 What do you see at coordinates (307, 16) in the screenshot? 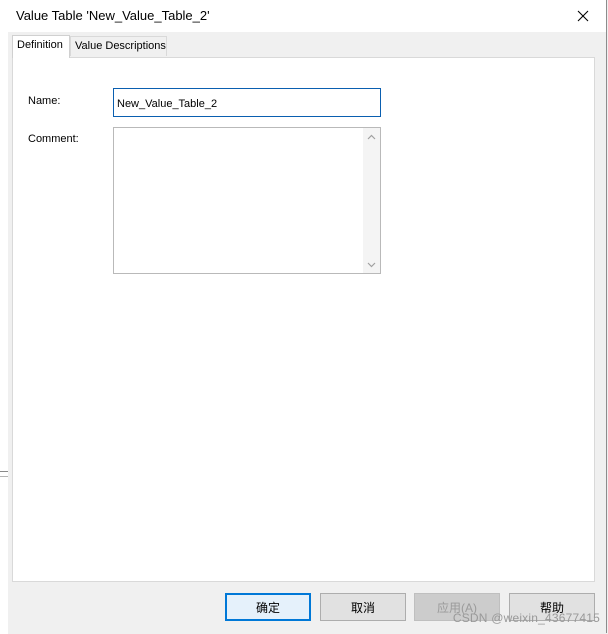
I see `title-bar: Value Table 'New_Value_Table_2'` at bounding box center [307, 16].